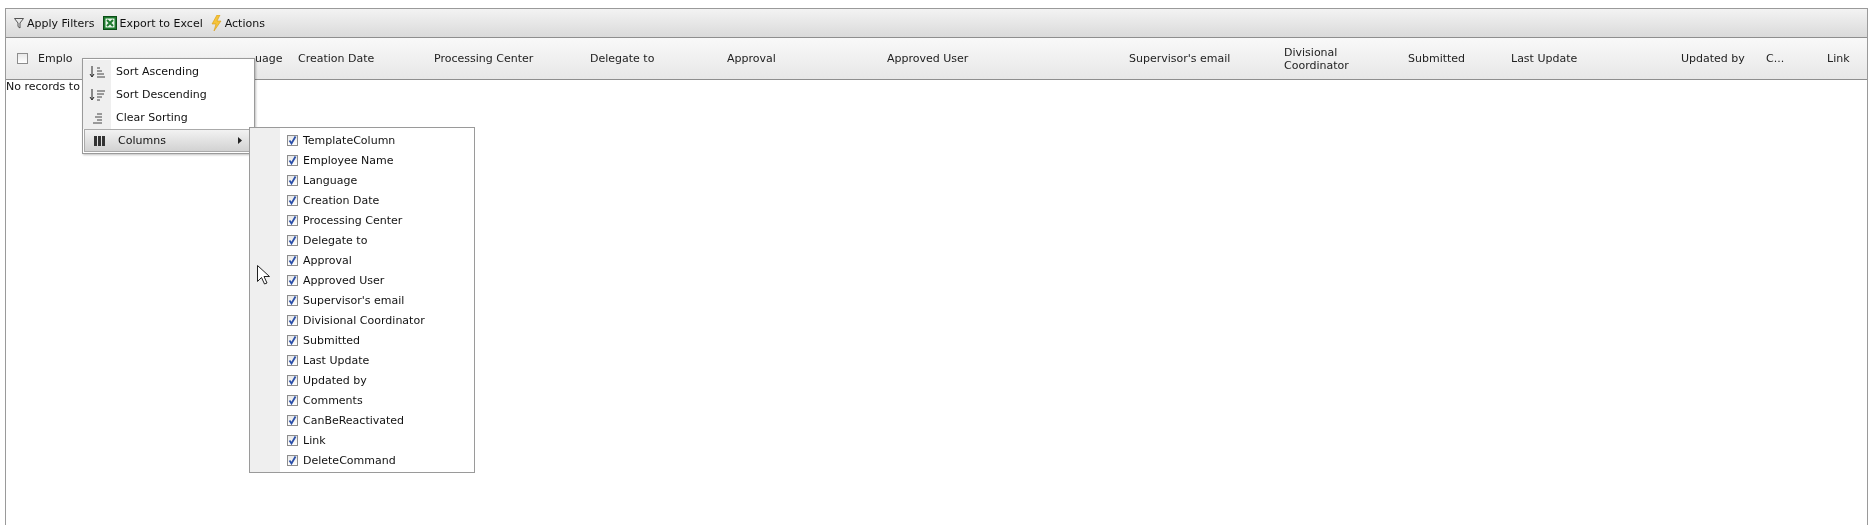  What do you see at coordinates (335, 380) in the screenshot?
I see `column-option: Updated by` at bounding box center [335, 380].